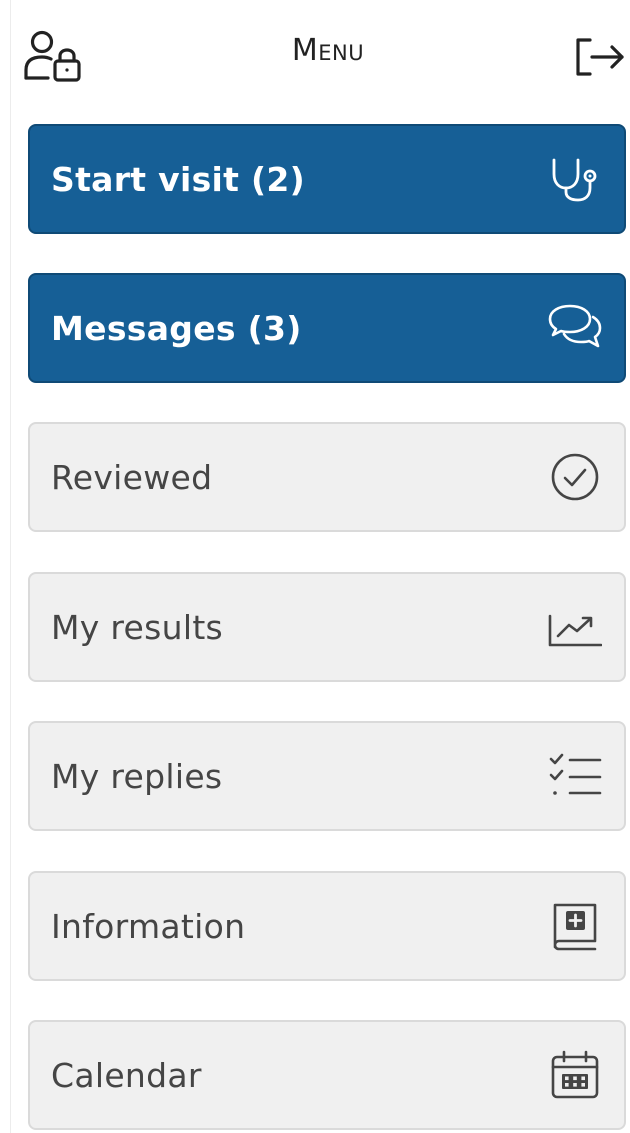 The image size is (630, 1133). Describe the element at coordinates (10, 566) in the screenshot. I see `left-divider` at that location.